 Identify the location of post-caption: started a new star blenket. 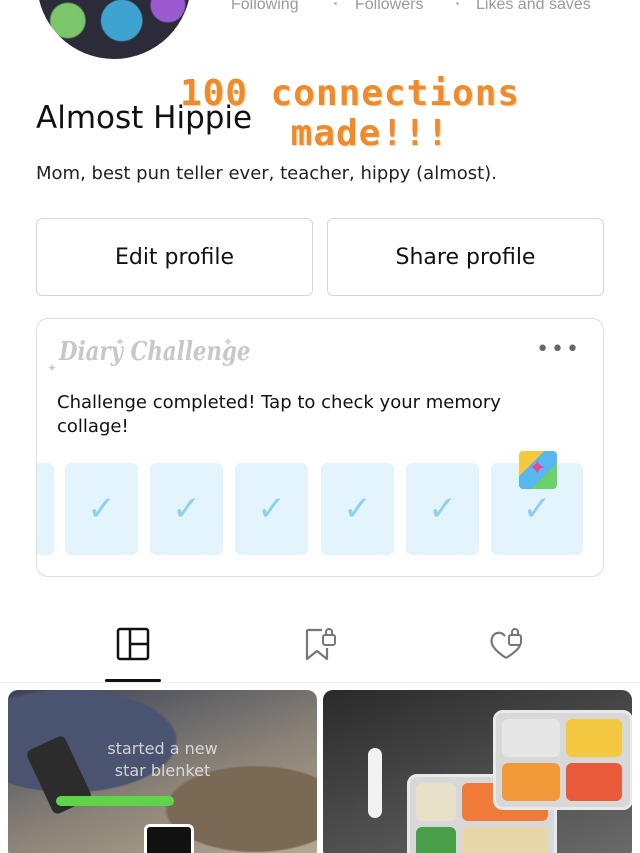
(162, 759).